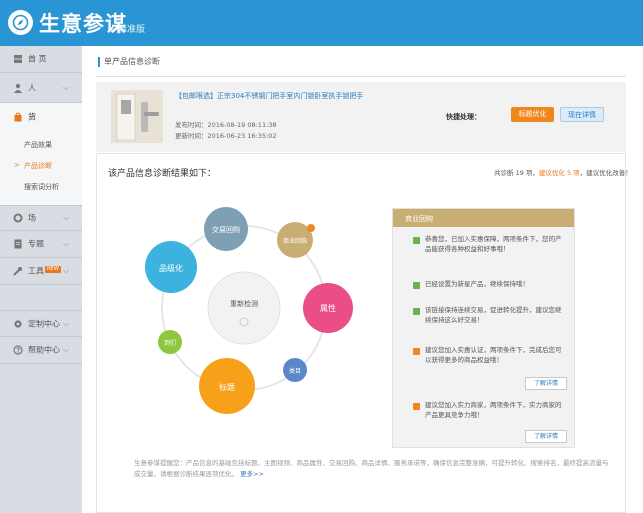 Image resolution: width=643 pixels, height=513 pixels. I want to click on subnav-item-keyword-analysis: 搜索词分析, so click(41, 187).